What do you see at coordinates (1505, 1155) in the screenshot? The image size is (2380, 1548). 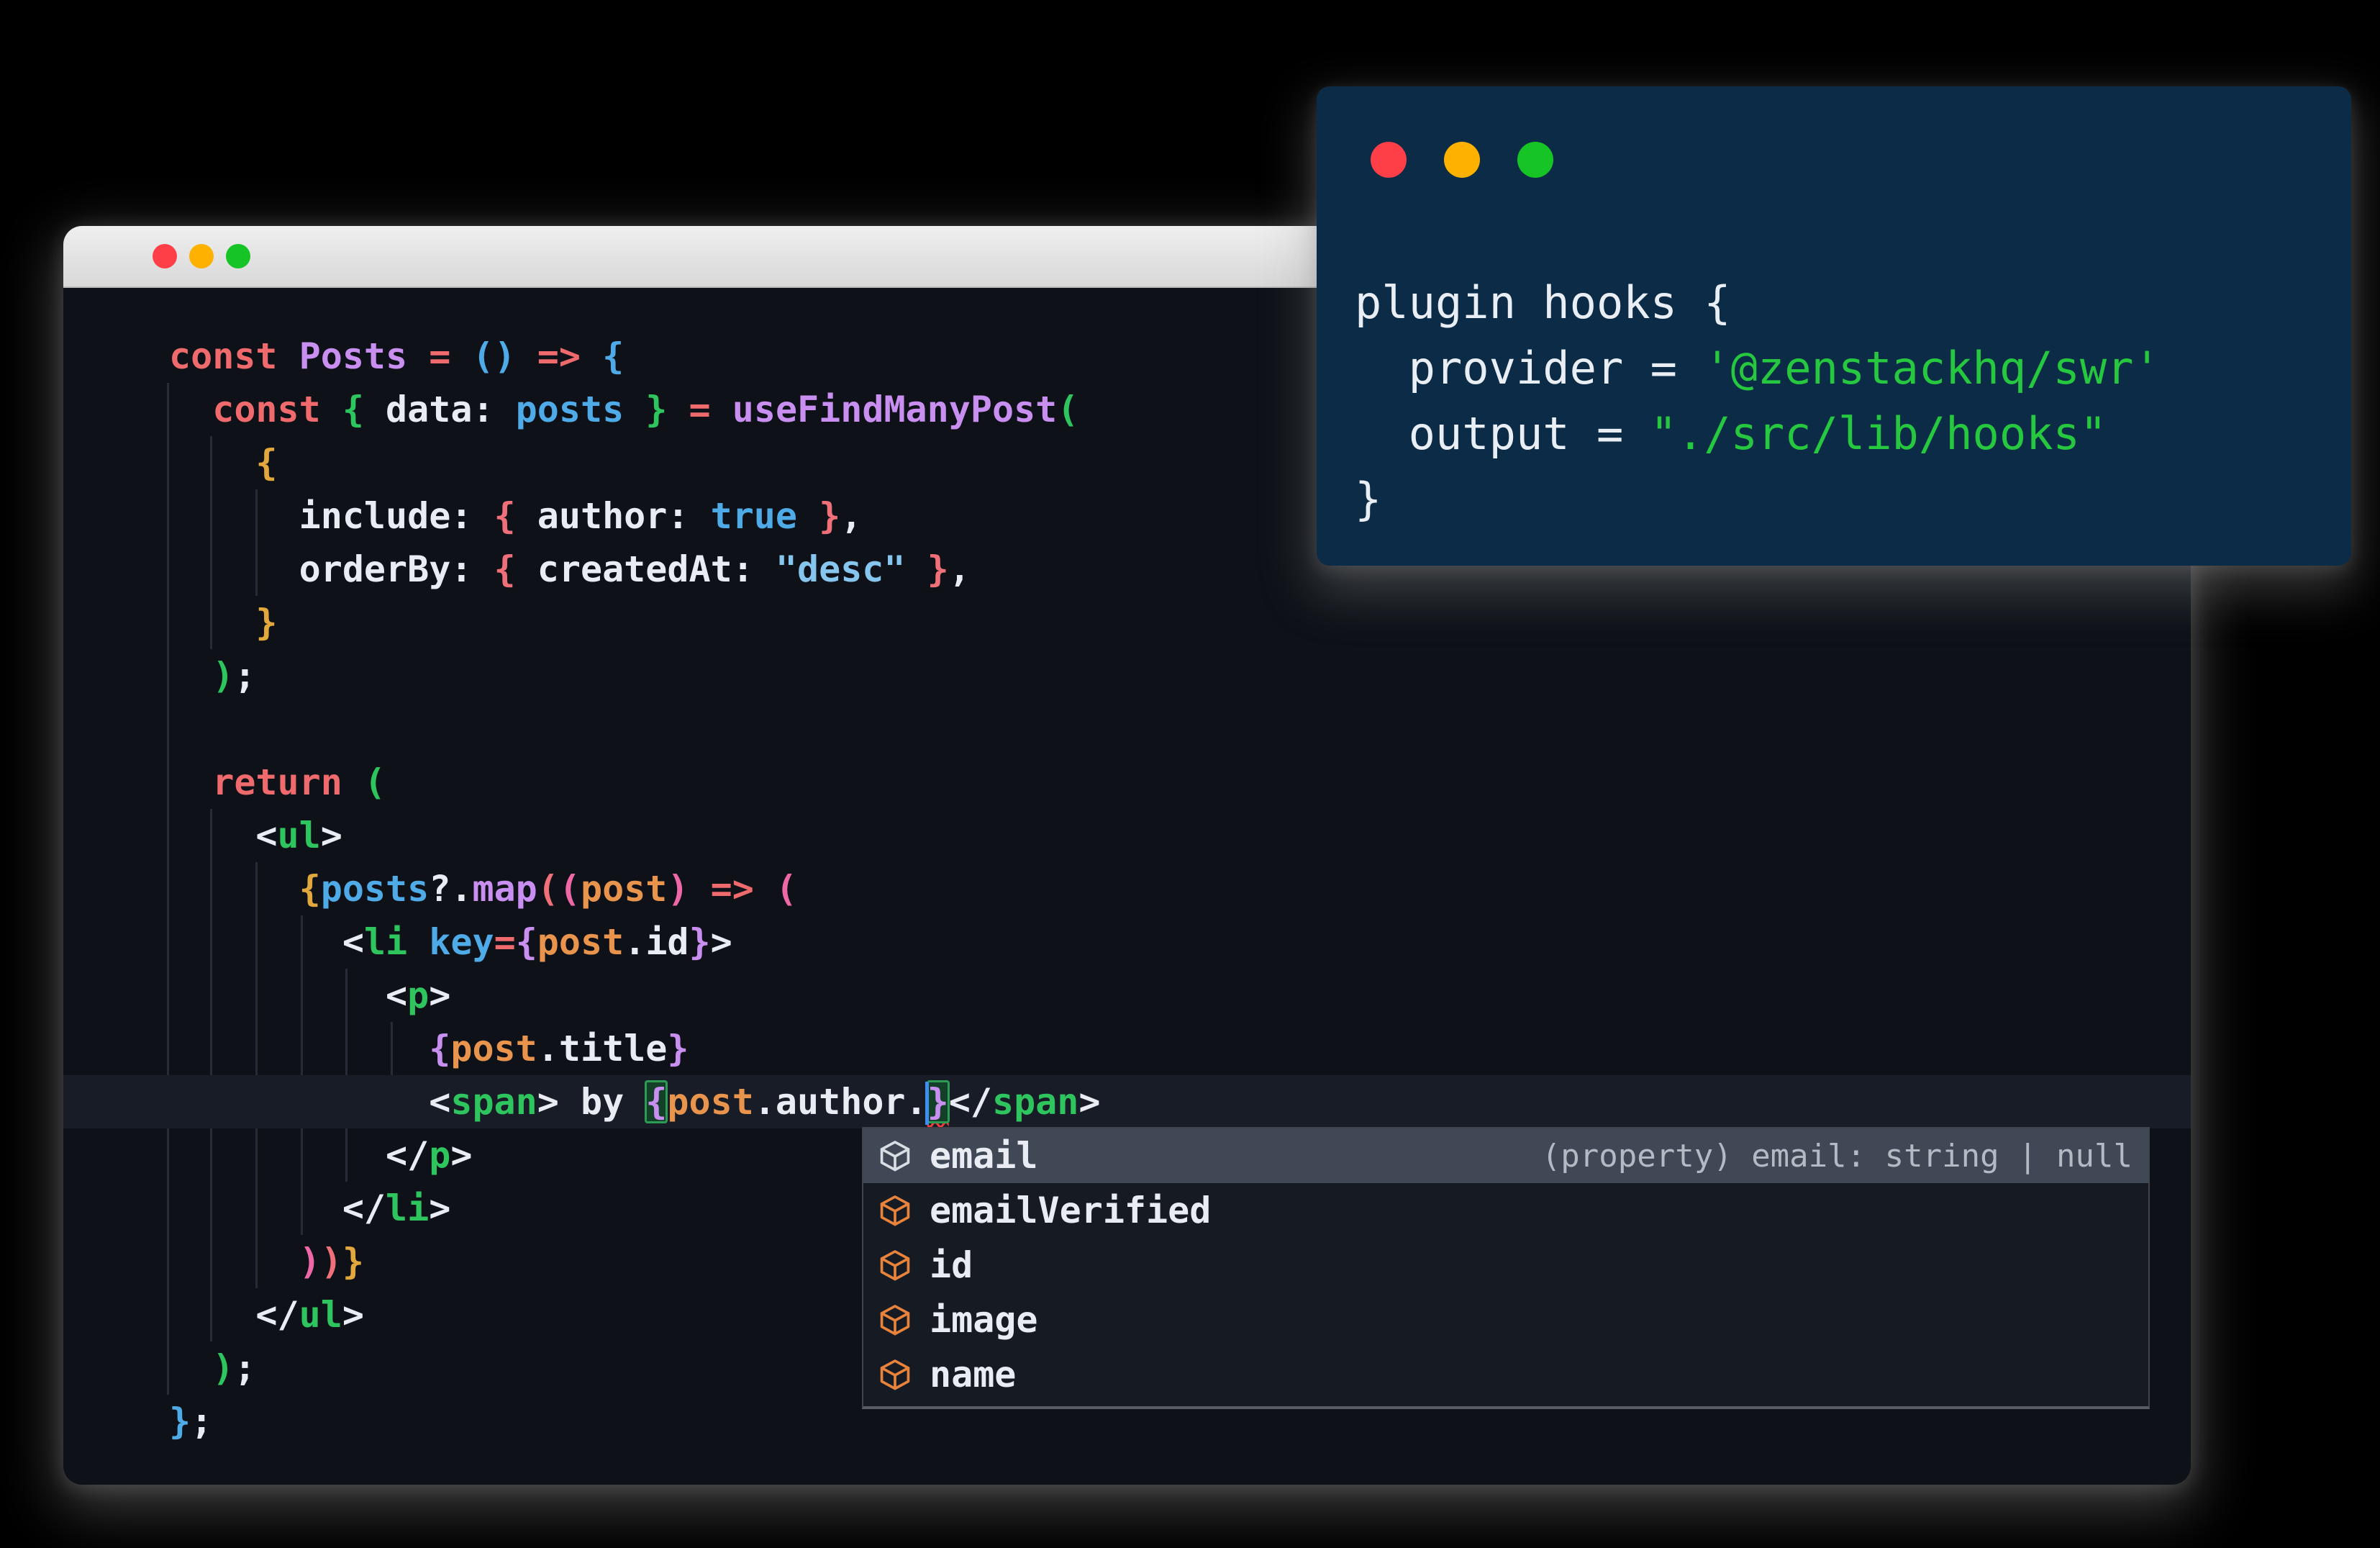 I see `autocomplete-item-email: email (property) email: string | null` at bounding box center [1505, 1155].